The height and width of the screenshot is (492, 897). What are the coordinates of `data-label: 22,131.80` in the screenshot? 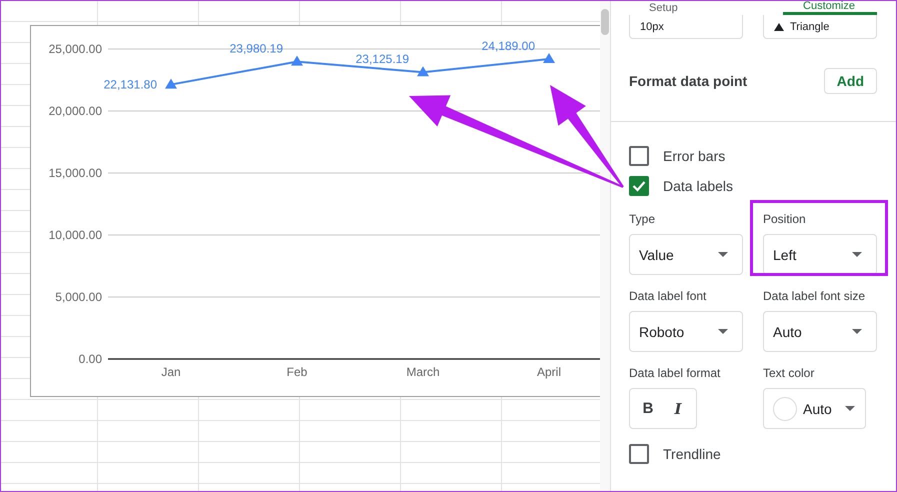 It's located at (130, 85).